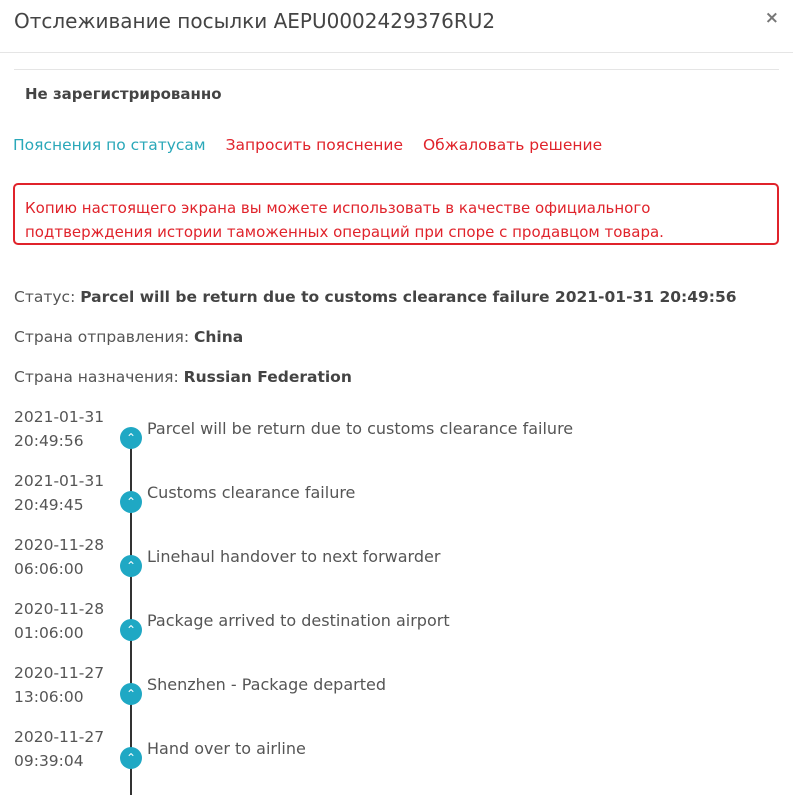 The width and height of the screenshot is (793, 795). I want to click on event-time: 09:39:04, so click(49, 761).